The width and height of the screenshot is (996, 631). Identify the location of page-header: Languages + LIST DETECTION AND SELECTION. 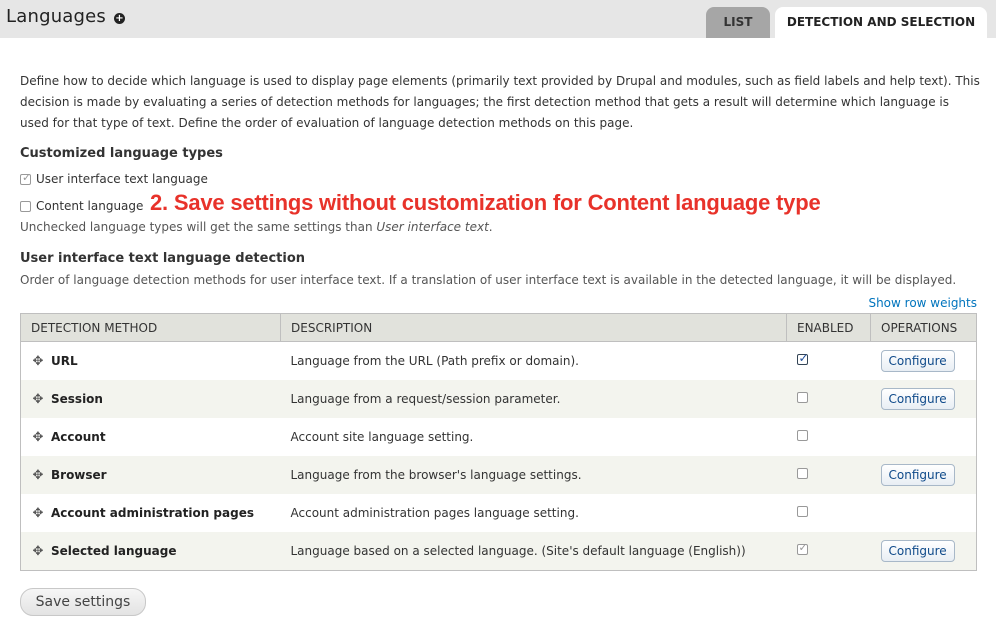
(498, 19).